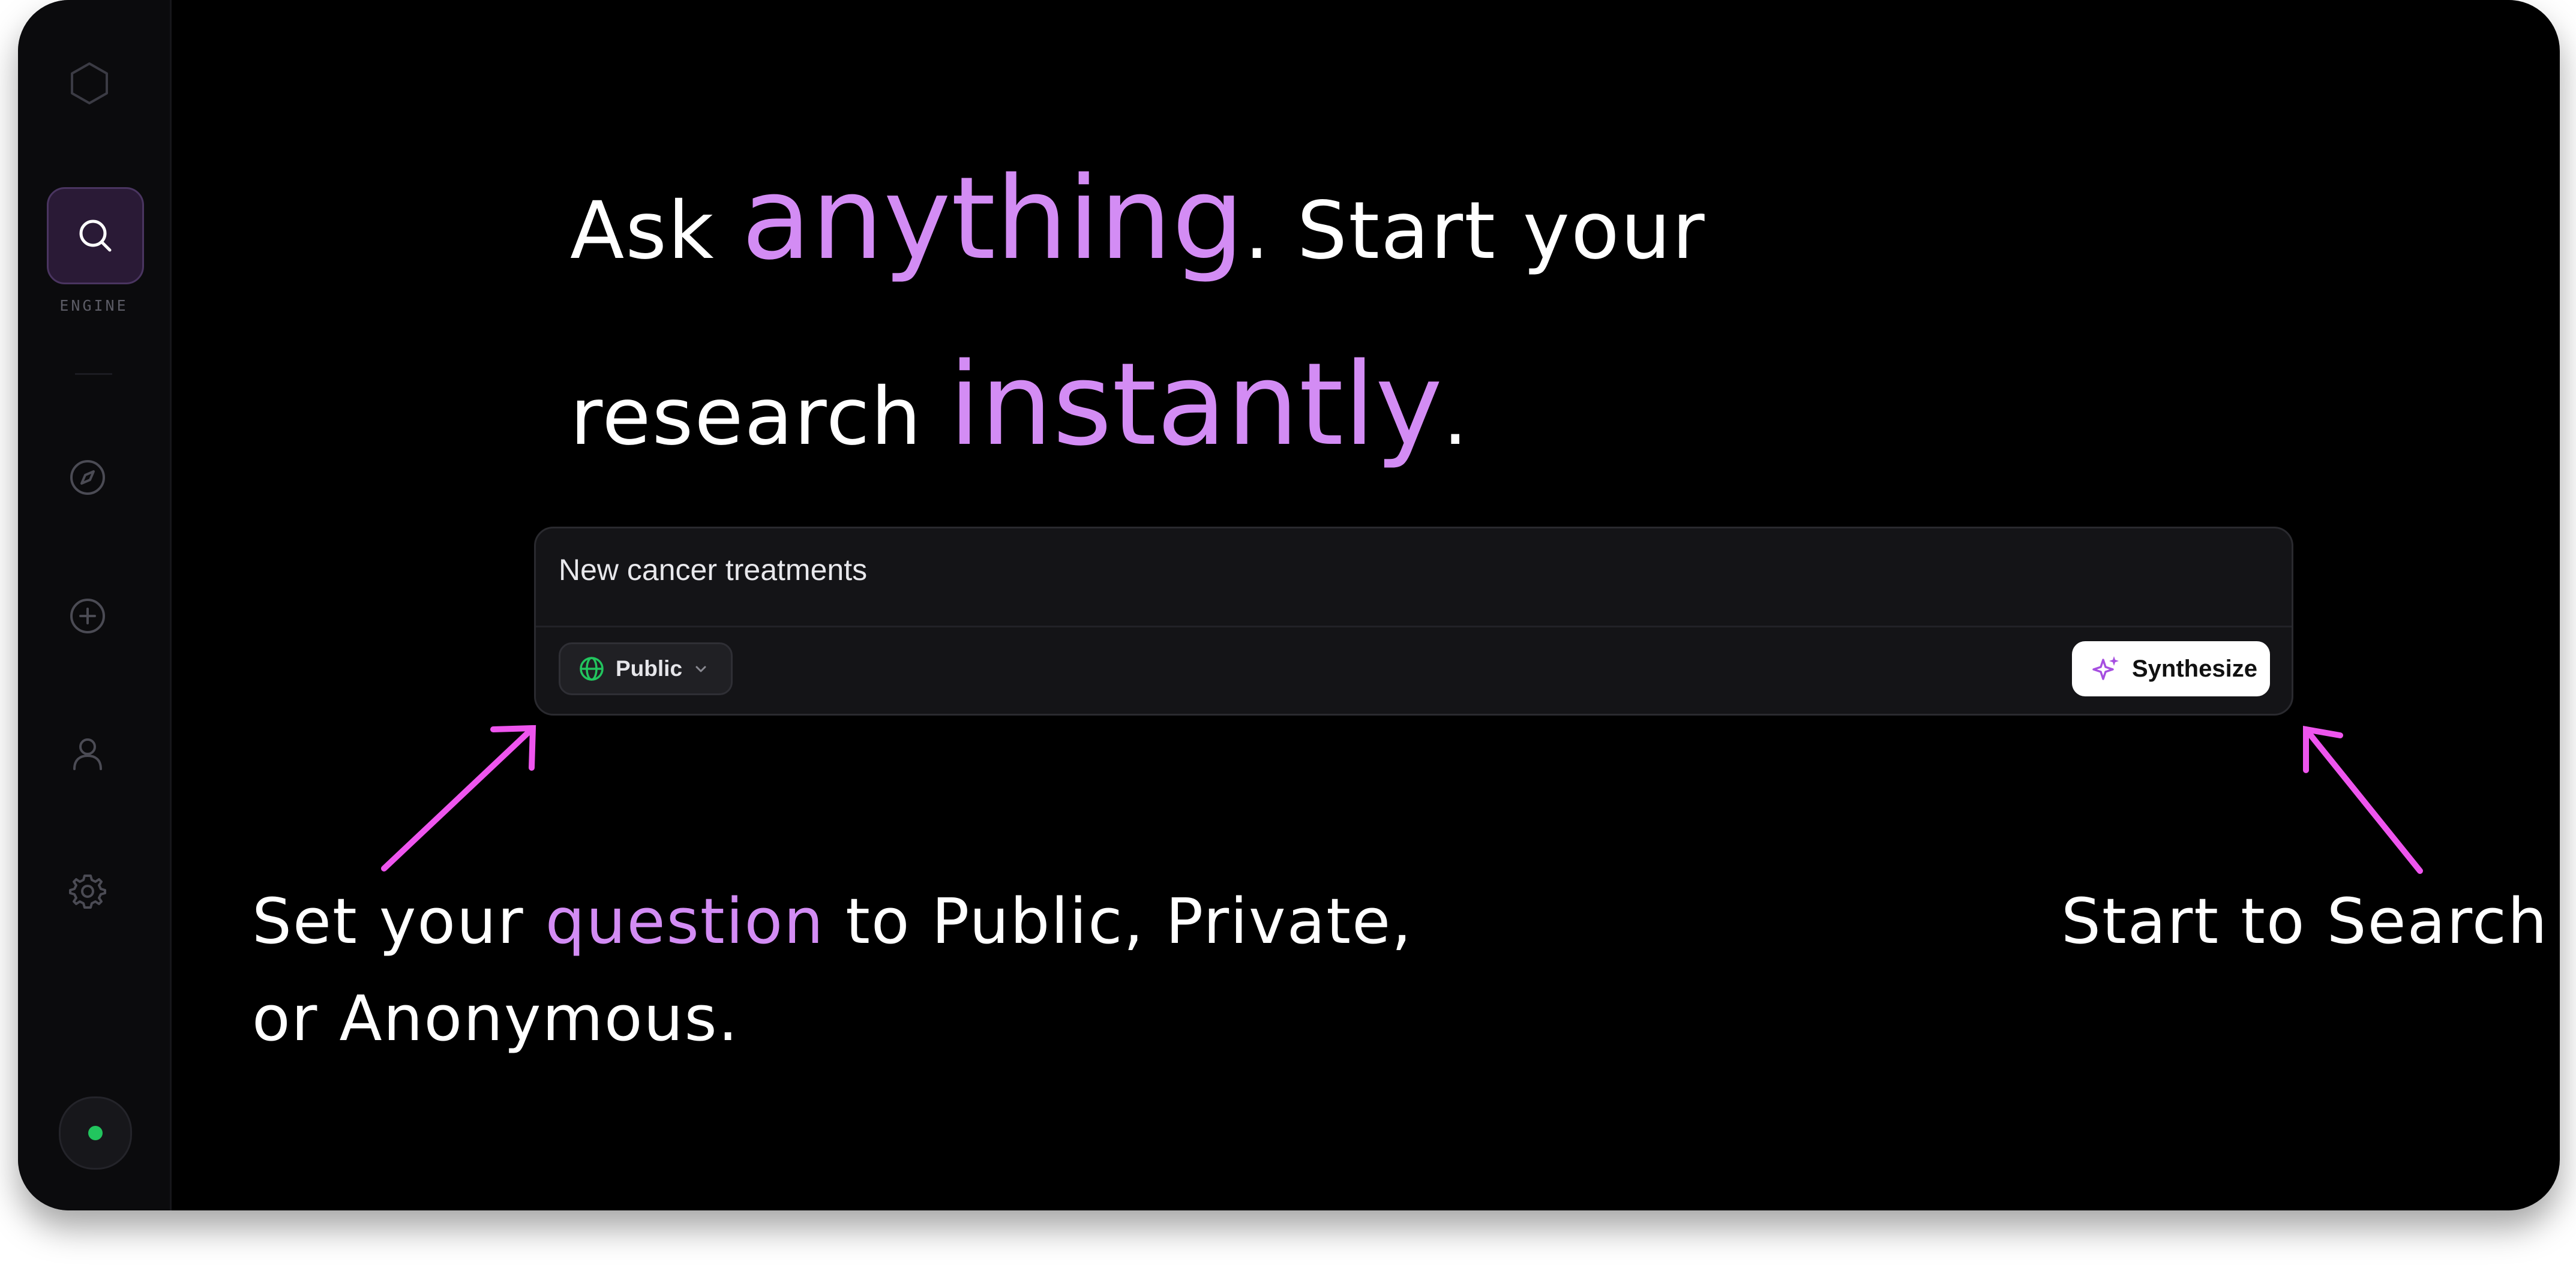 The width and height of the screenshot is (2576, 1265). I want to click on sidebar-item-profile, so click(87, 753).